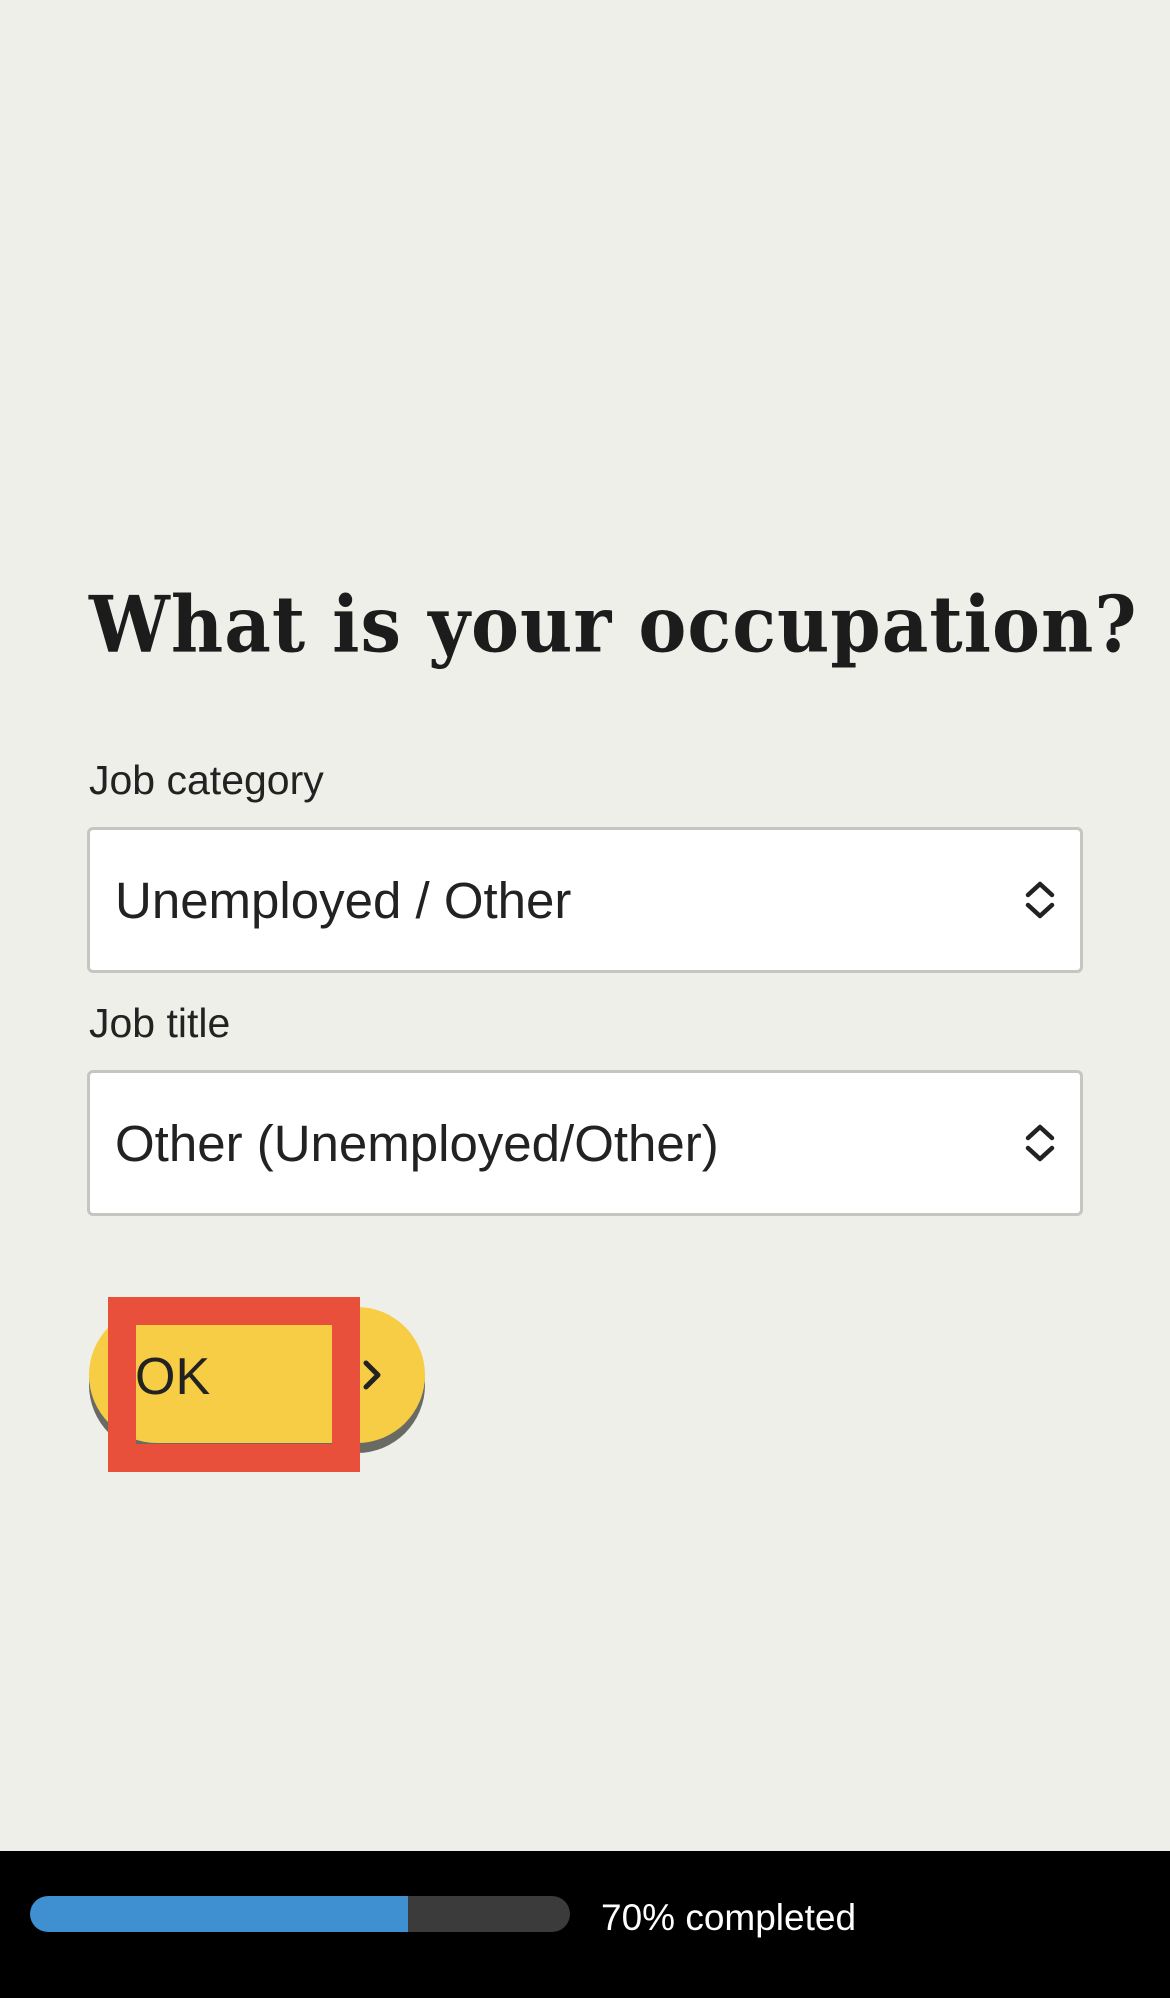 This screenshot has width=1170, height=1998. Describe the element at coordinates (219, 1914) in the screenshot. I see `progress-bar-fill` at that location.